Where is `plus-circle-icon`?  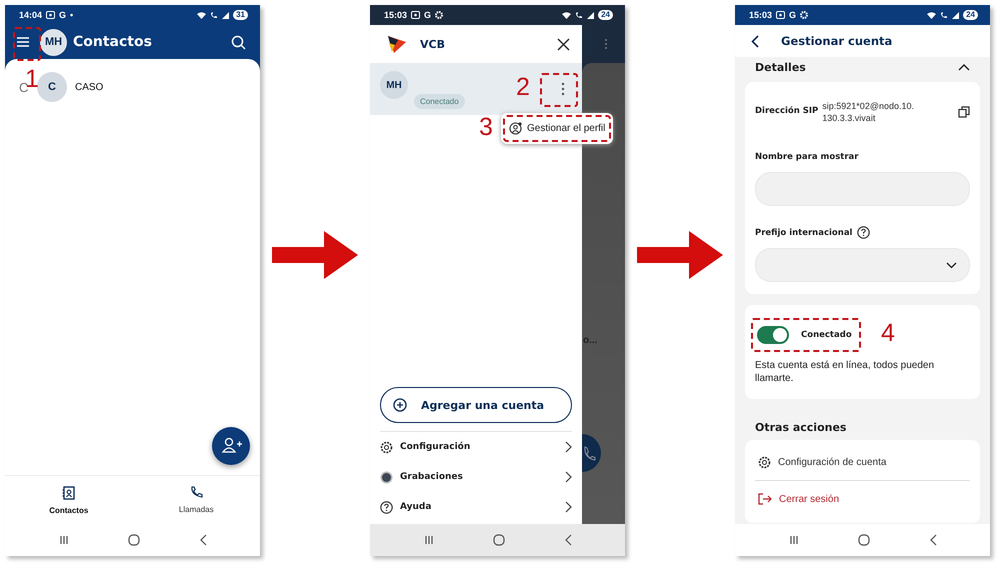
plus-circle-icon is located at coordinates (400, 405).